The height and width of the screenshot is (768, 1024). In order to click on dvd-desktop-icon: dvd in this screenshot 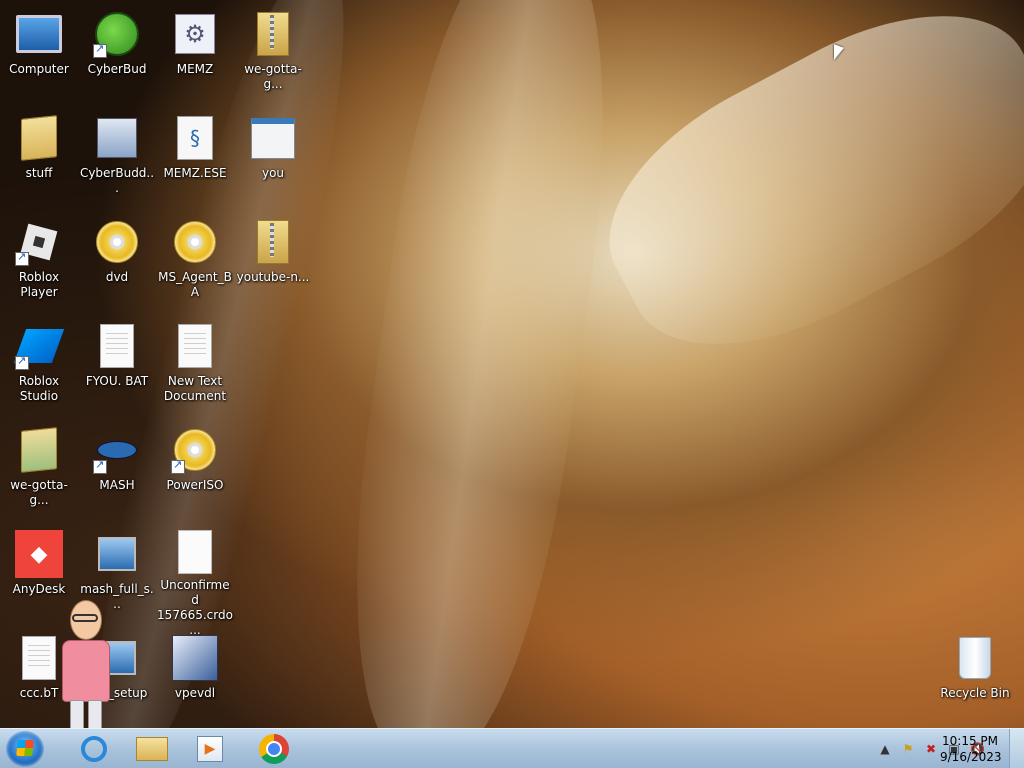, I will do `click(117, 260)`.